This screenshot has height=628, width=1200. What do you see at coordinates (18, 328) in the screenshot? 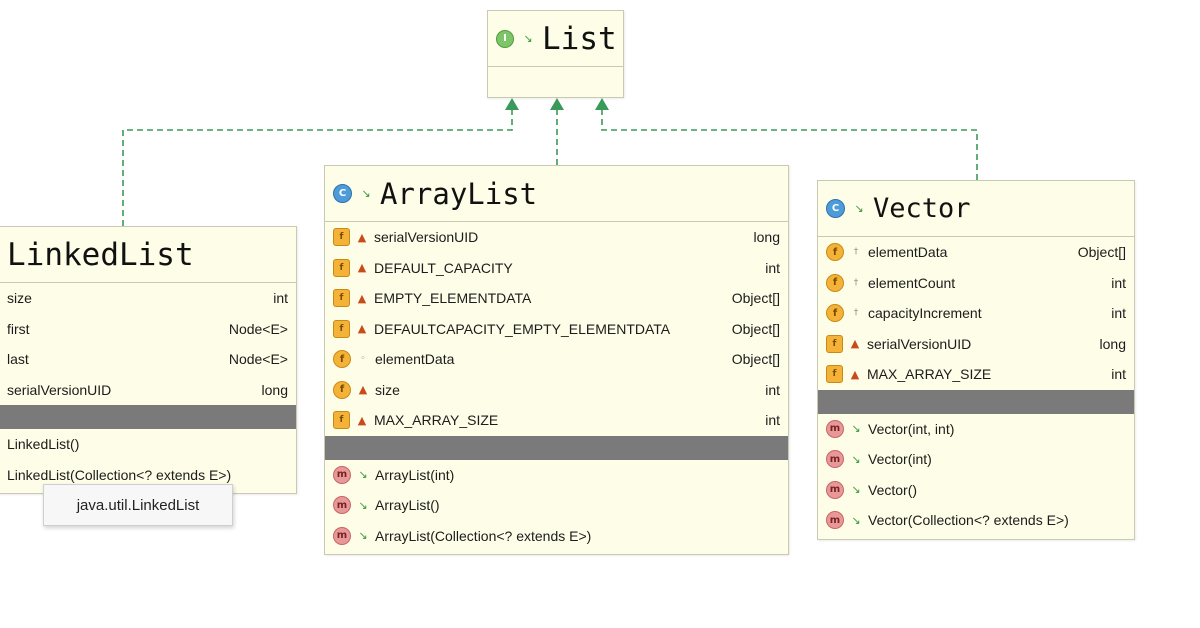
I see `field-name: first` at bounding box center [18, 328].